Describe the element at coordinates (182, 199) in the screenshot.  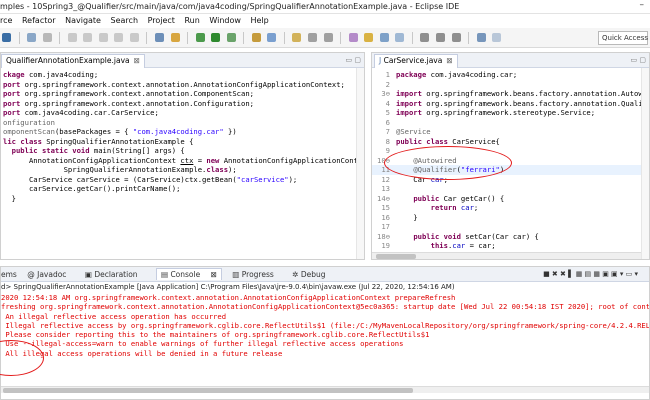
I see `code-line: }` at that location.